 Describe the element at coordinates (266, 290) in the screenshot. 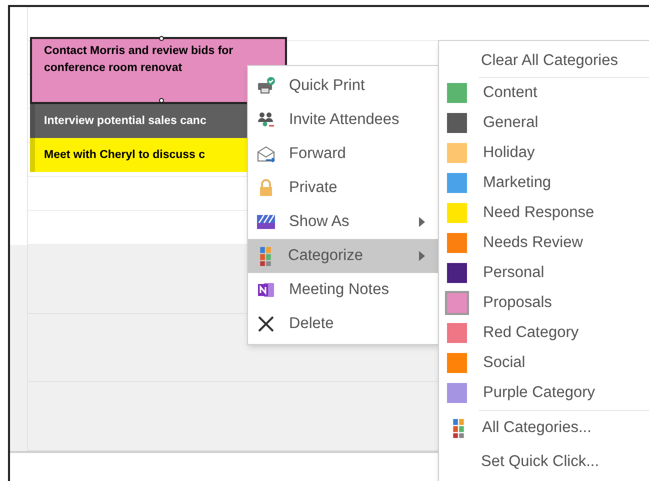

I see `notebook-icon` at that location.